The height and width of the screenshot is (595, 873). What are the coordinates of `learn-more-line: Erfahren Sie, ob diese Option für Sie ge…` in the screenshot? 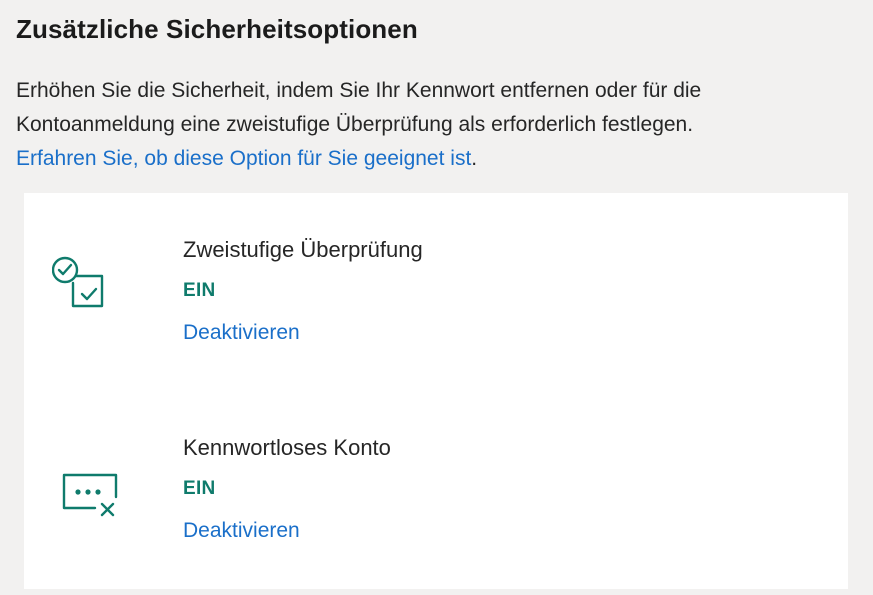 It's located at (436, 159).